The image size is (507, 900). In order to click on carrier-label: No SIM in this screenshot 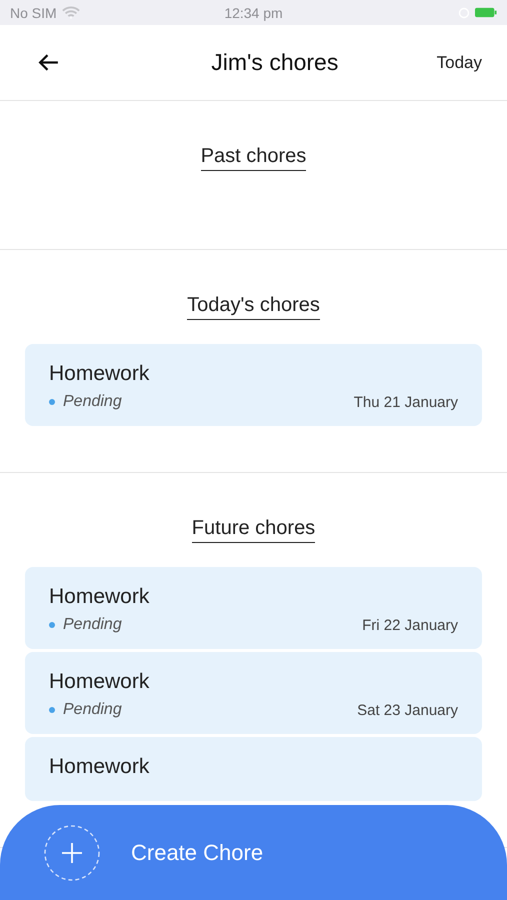, I will do `click(33, 12)`.